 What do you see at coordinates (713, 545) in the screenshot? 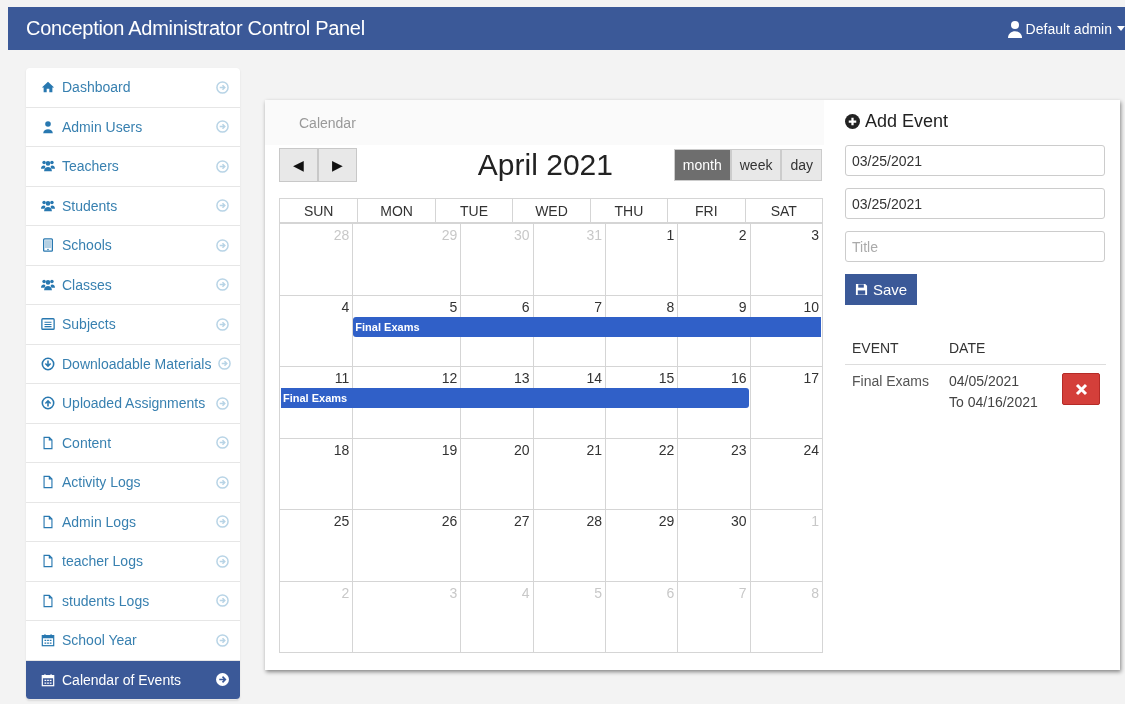
I see `day-cell: 30` at bounding box center [713, 545].